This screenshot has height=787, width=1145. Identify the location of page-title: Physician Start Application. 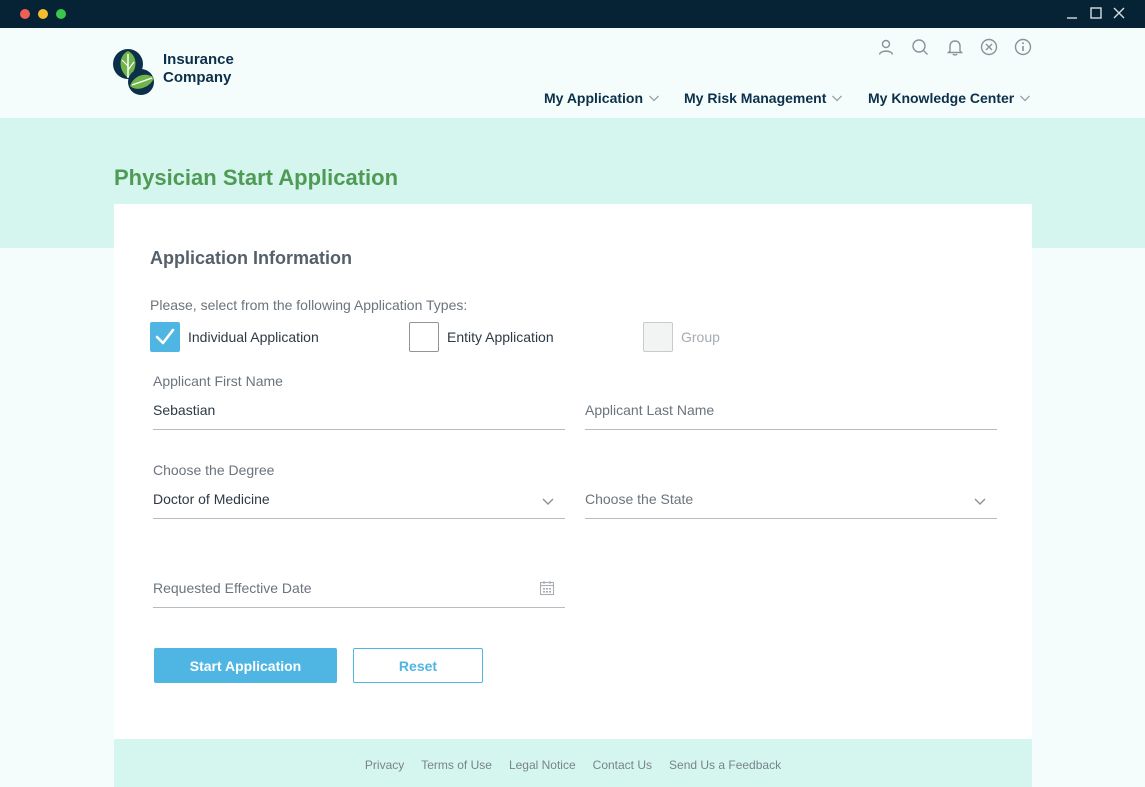
(256, 177).